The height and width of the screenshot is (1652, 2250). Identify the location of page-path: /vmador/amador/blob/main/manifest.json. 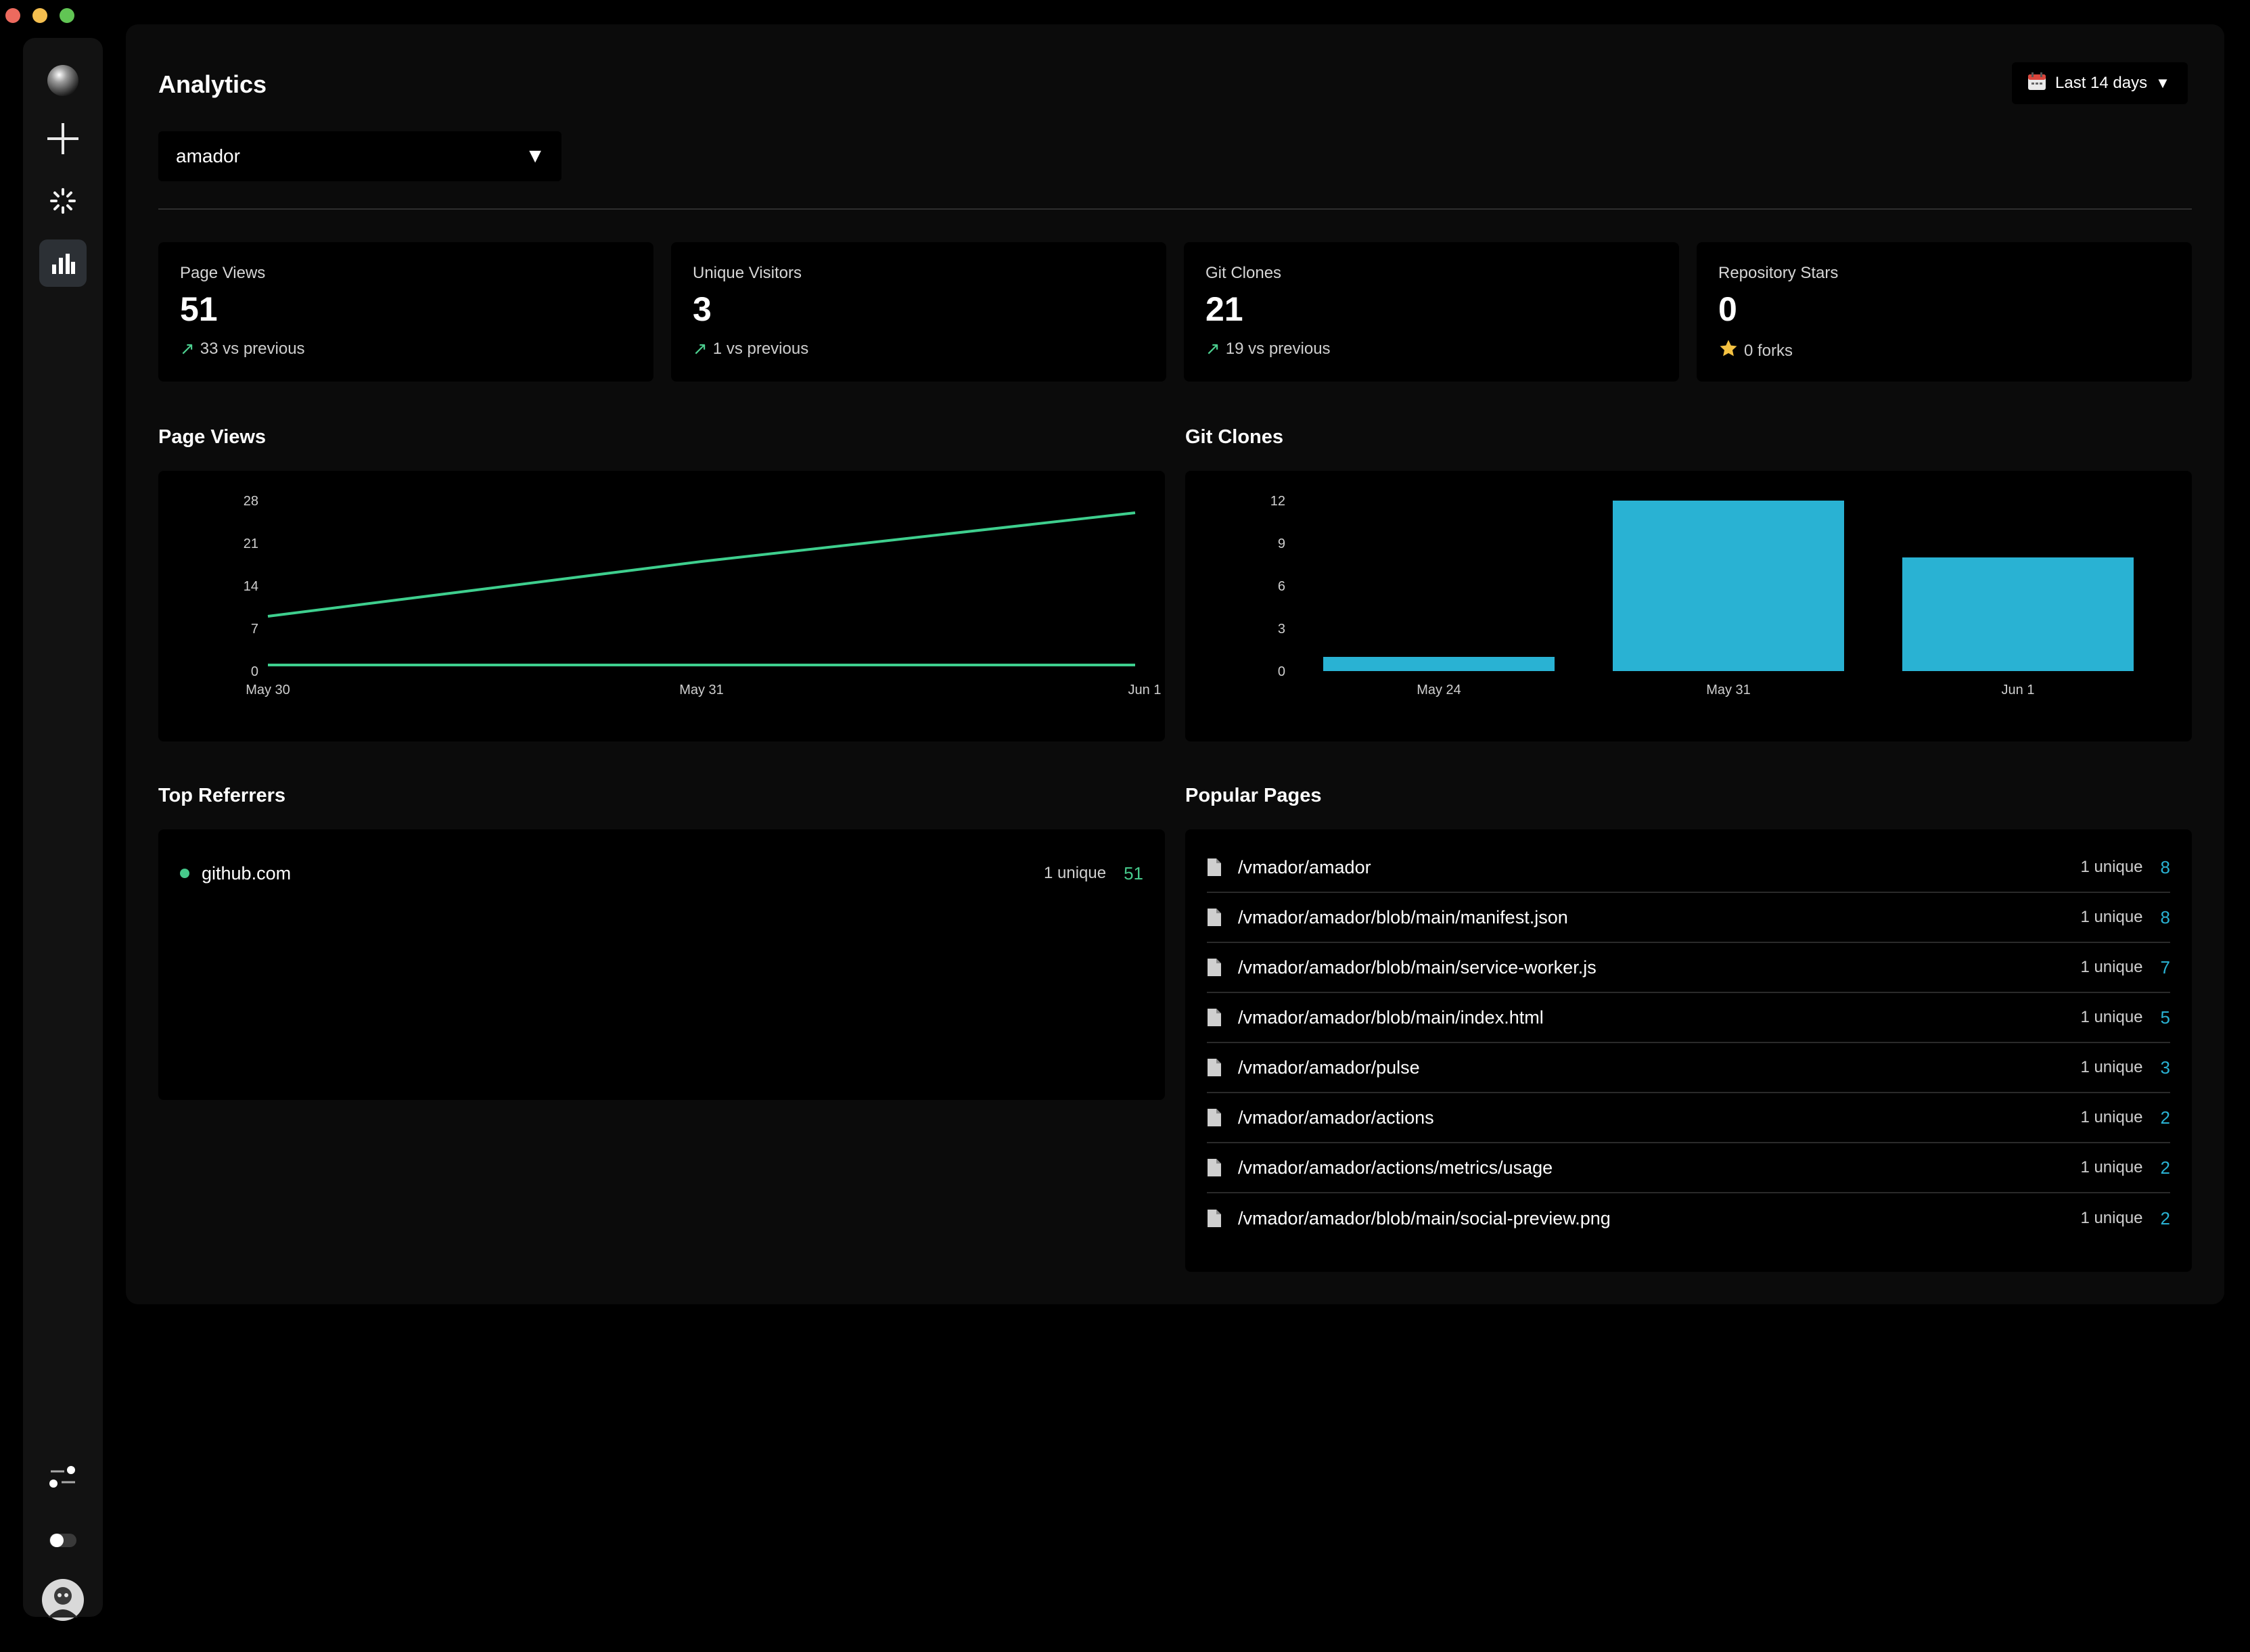
(1403, 917).